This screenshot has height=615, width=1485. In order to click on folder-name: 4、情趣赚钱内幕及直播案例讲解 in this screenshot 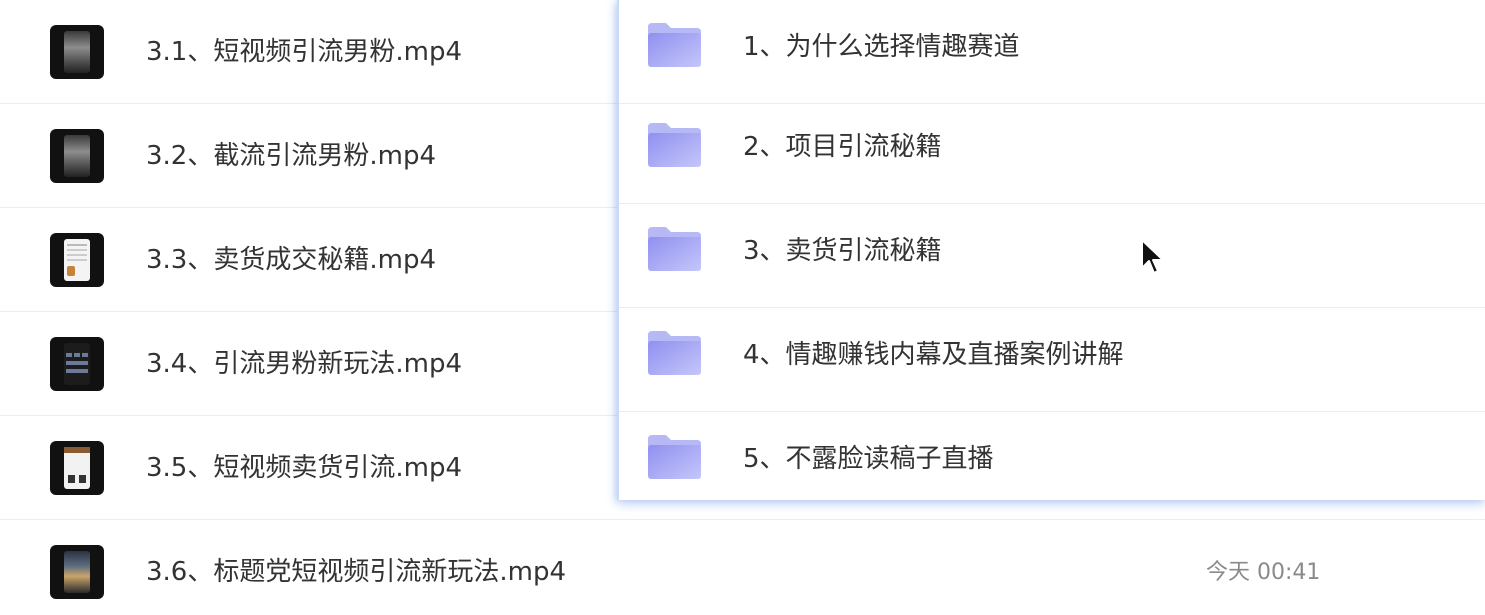, I will do `click(933, 355)`.